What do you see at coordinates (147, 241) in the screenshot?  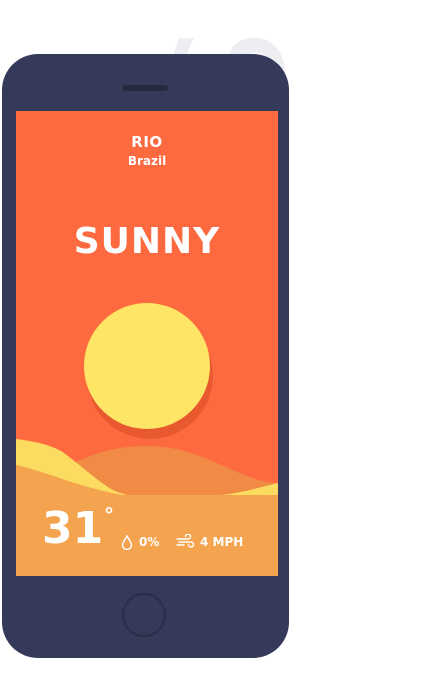 I see `weather-condition: SUNNY` at bounding box center [147, 241].